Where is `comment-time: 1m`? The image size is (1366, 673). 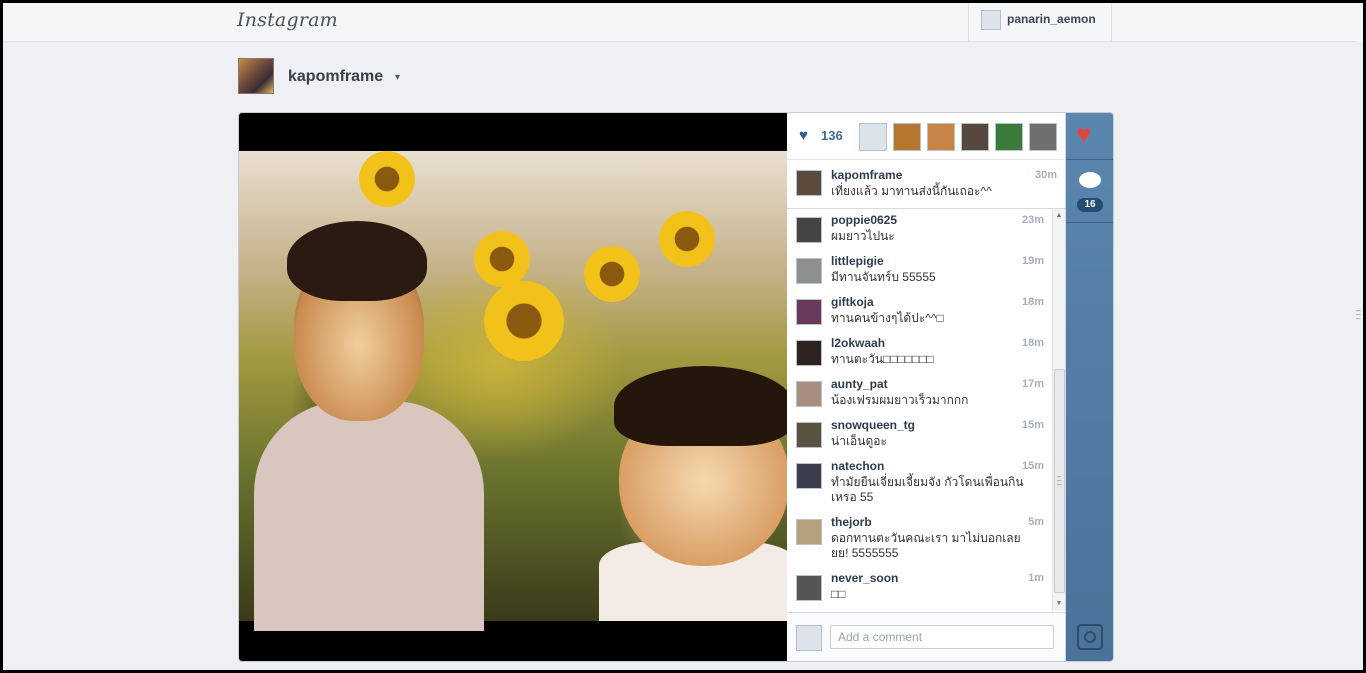
comment-time: 1m is located at coordinates (1036, 578).